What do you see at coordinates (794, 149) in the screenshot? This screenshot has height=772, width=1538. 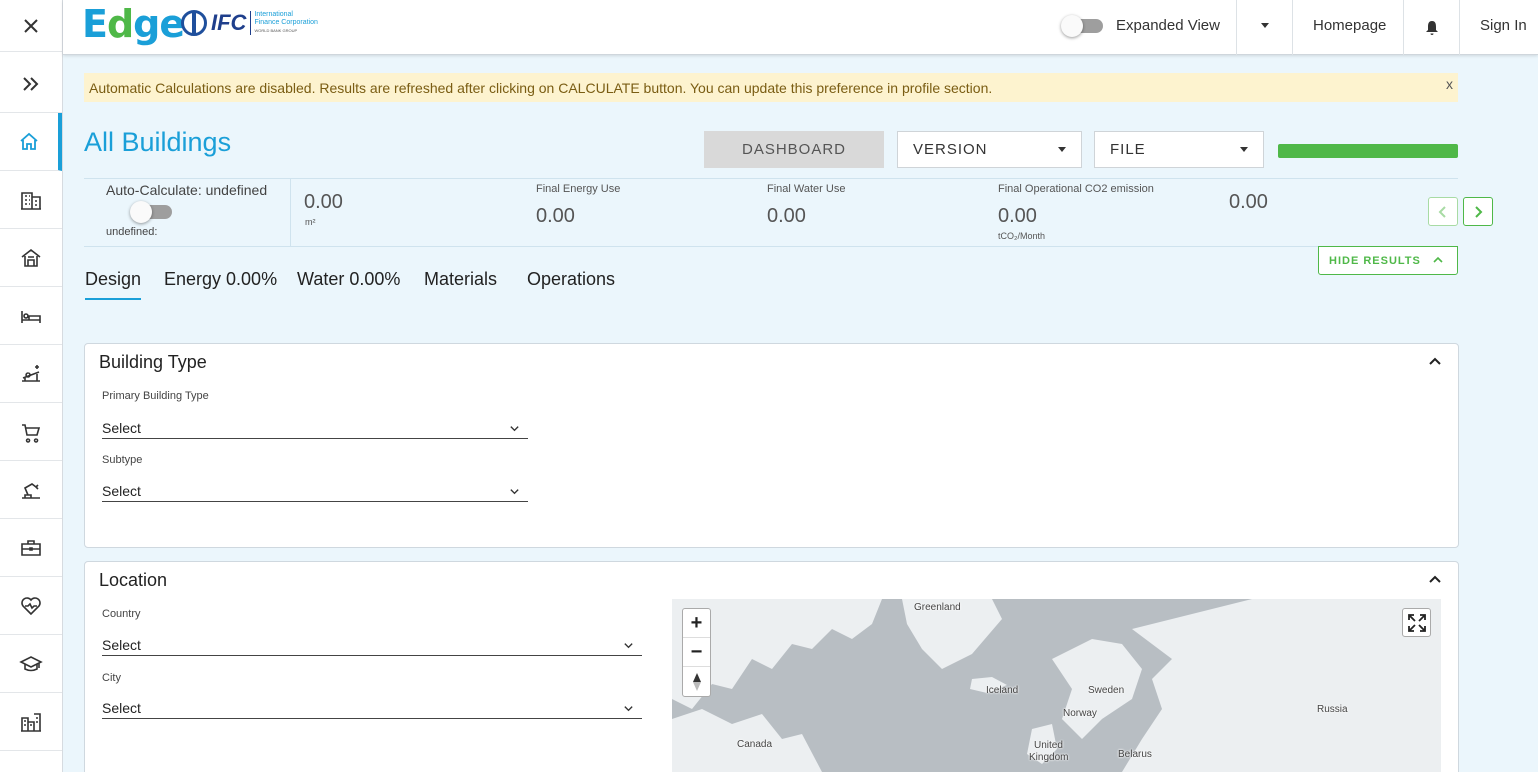 I see `dashboard-button: DASHBOARD` at bounding box center [794, 149].